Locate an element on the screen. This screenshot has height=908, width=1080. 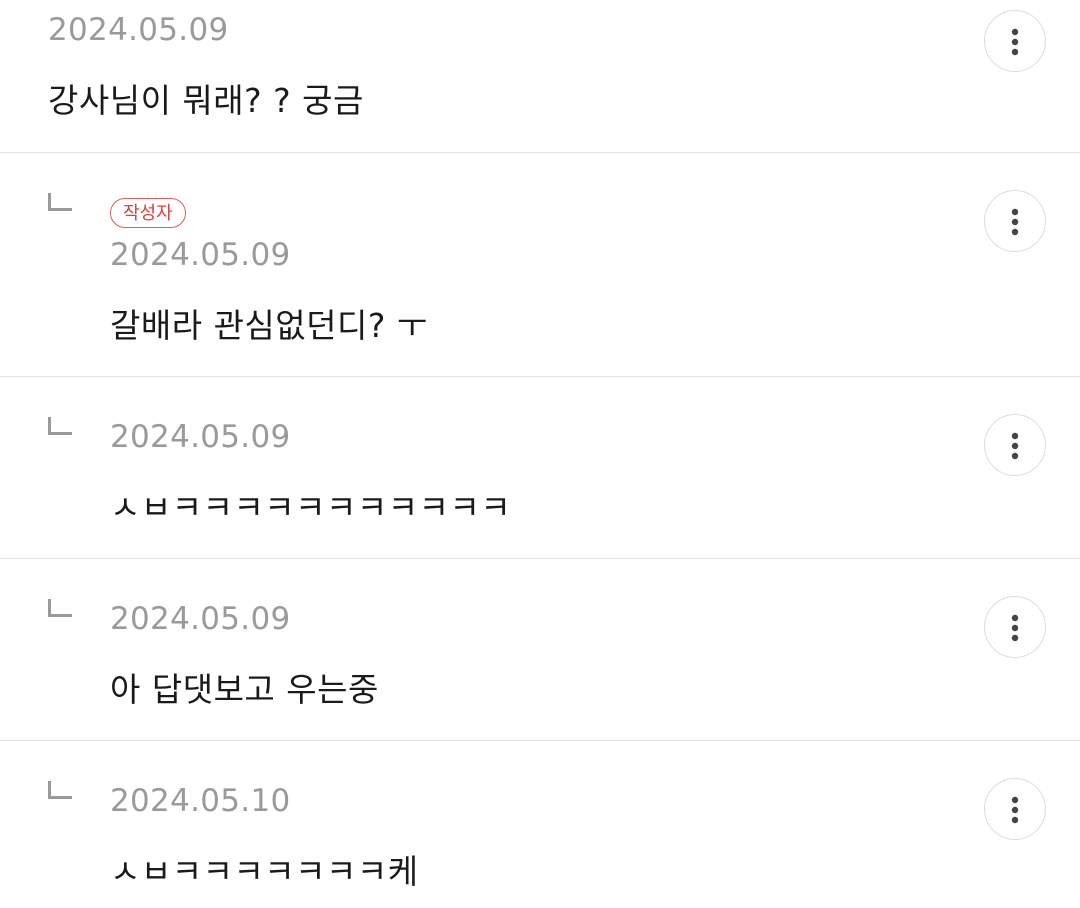
comment-text: ㅅㅂㅋㅋㅋㅋㅋㅋㅋㅋㅋㅋㅋ is located at coordinates (311, 507).